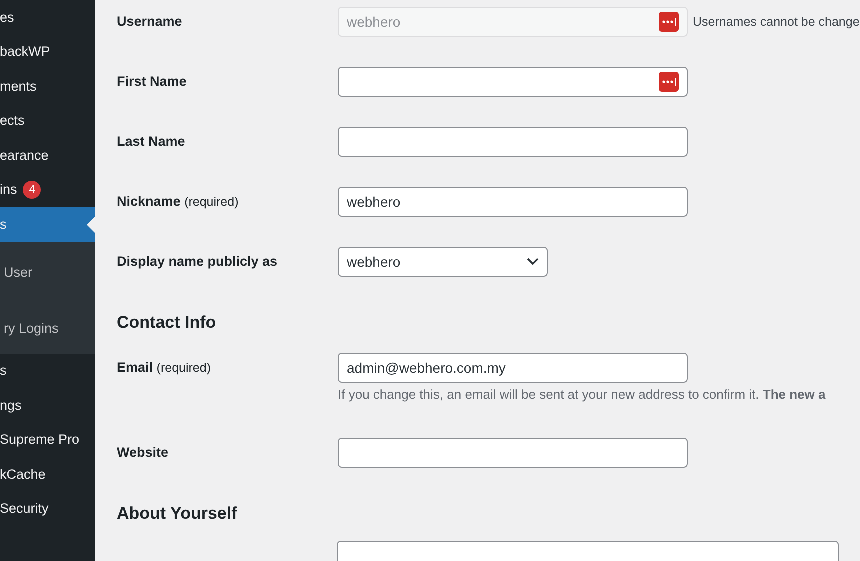  I want to click on sidebar-item: kCache, so click(47, 474).